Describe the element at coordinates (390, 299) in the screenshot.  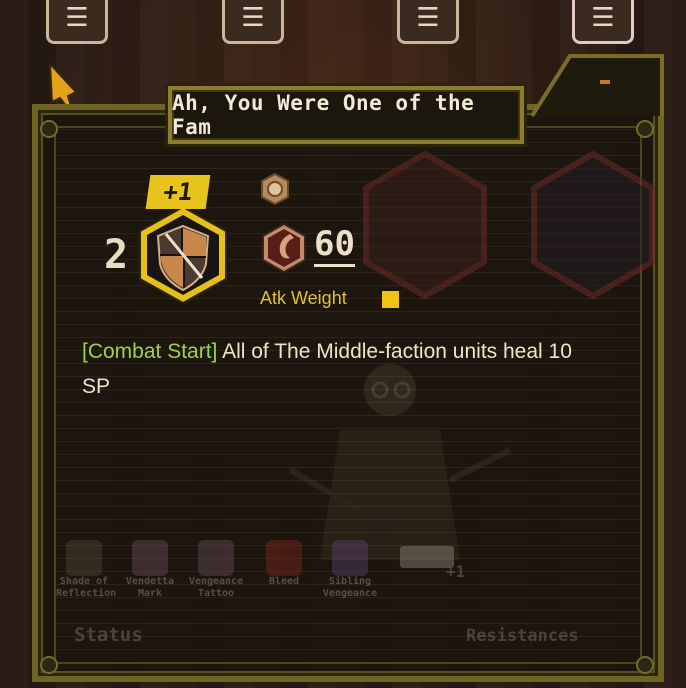
I see `attack-weight-pip` at that location.